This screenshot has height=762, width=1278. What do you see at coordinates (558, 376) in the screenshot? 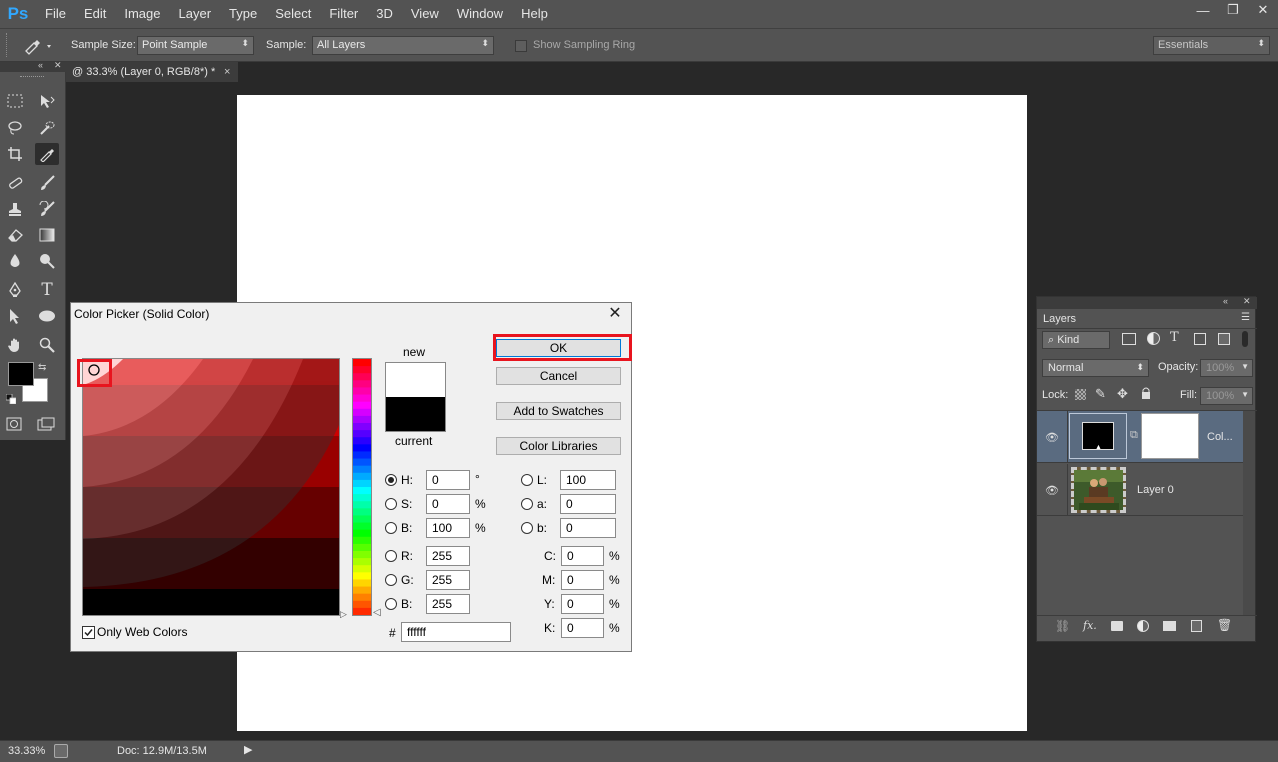
I see `cancel-button: Cancel` at bounding box center [558, 376].